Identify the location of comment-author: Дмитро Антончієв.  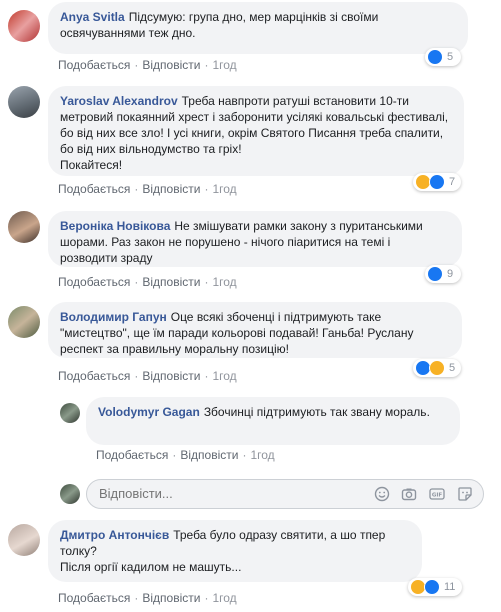
(114, 535).